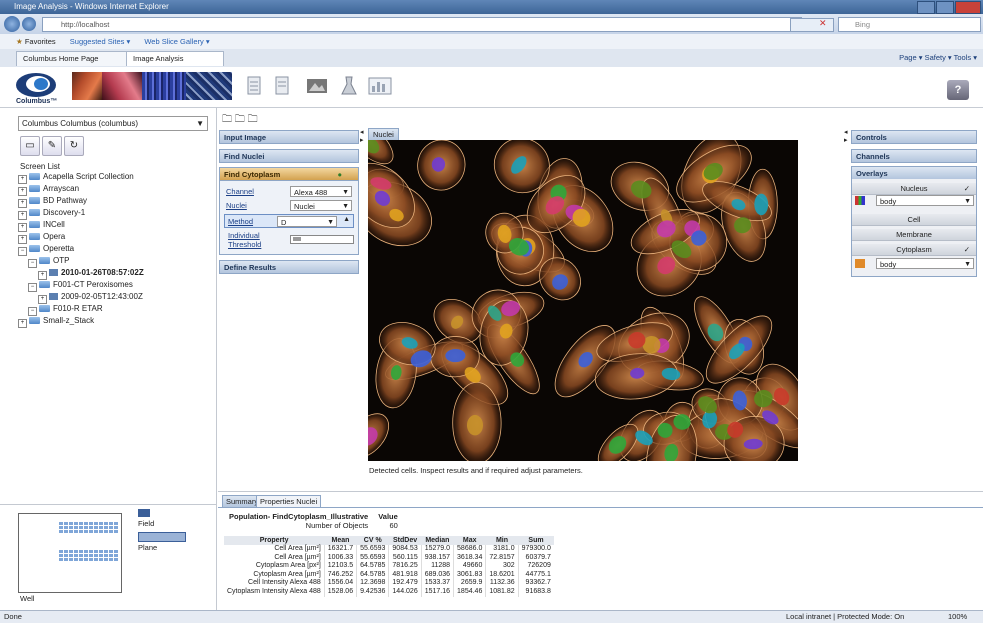 The width and height of the screenshot is (983, 623). Describe the element at coordinates (113, 123) in the screenshot. I see `server-select: Columbus Columbus (columbus) ▼` at that location.